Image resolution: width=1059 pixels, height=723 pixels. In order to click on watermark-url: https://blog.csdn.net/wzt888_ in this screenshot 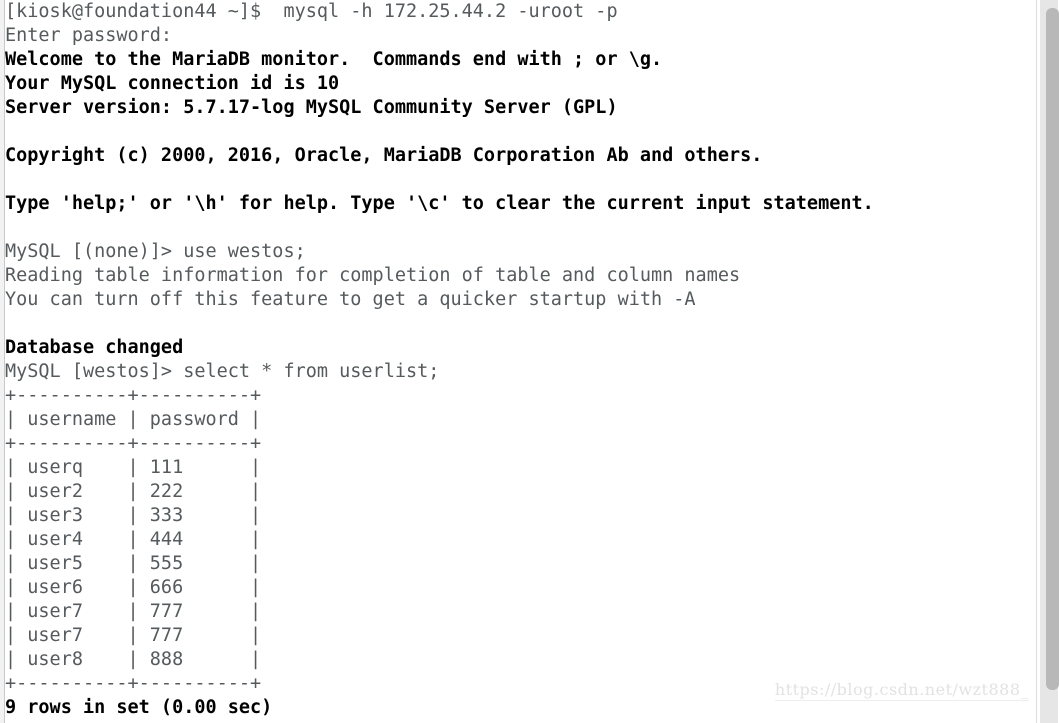, I will do `click(901, 690)`.